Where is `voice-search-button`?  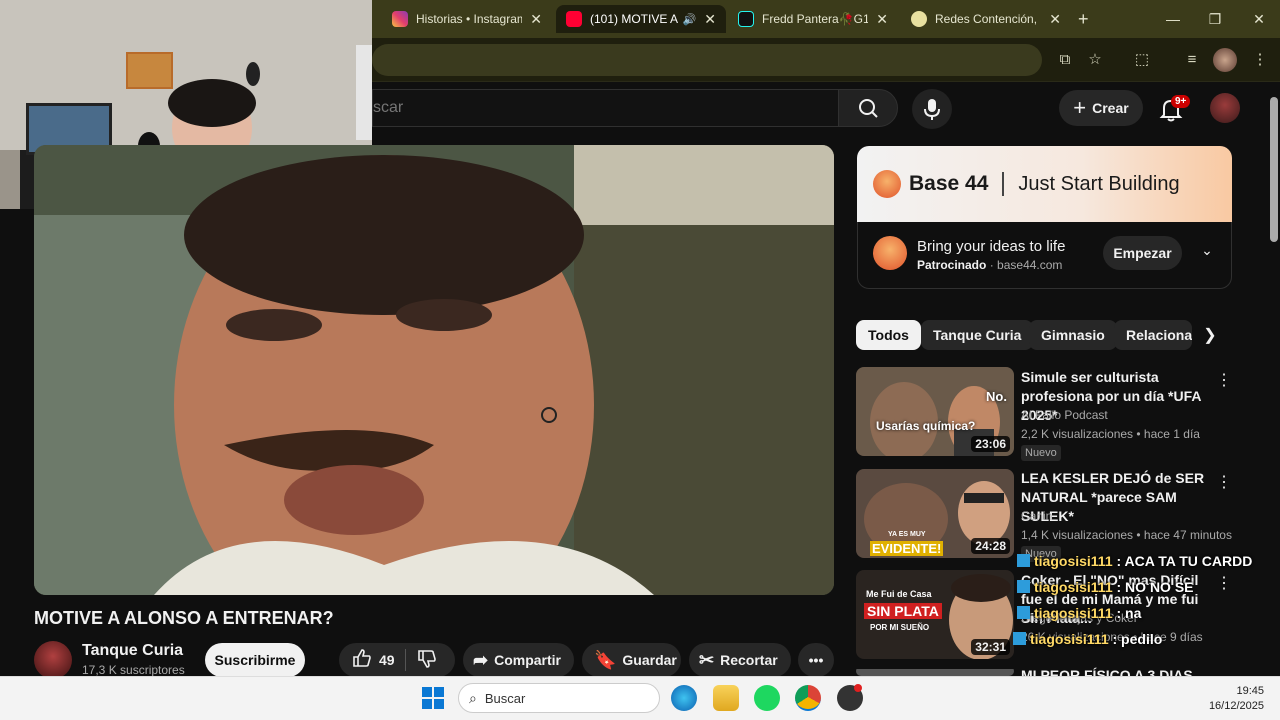
voice-search-button is located at coordinates (932, 109).